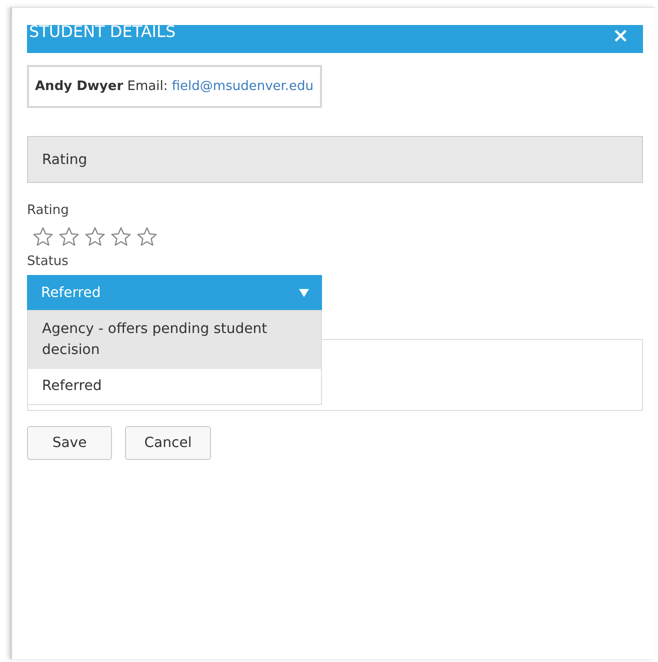  I want to click on cancel-button: Cancel, so click(168, 443).